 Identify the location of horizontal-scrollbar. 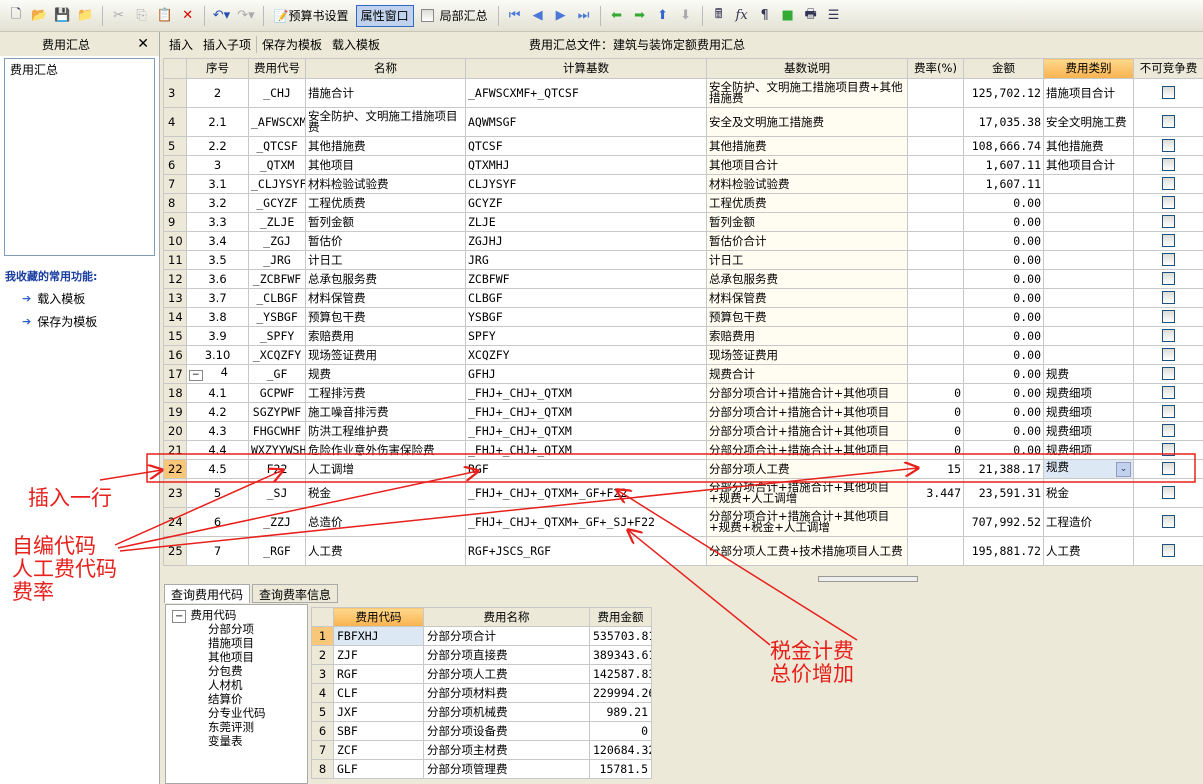
(868, 579).